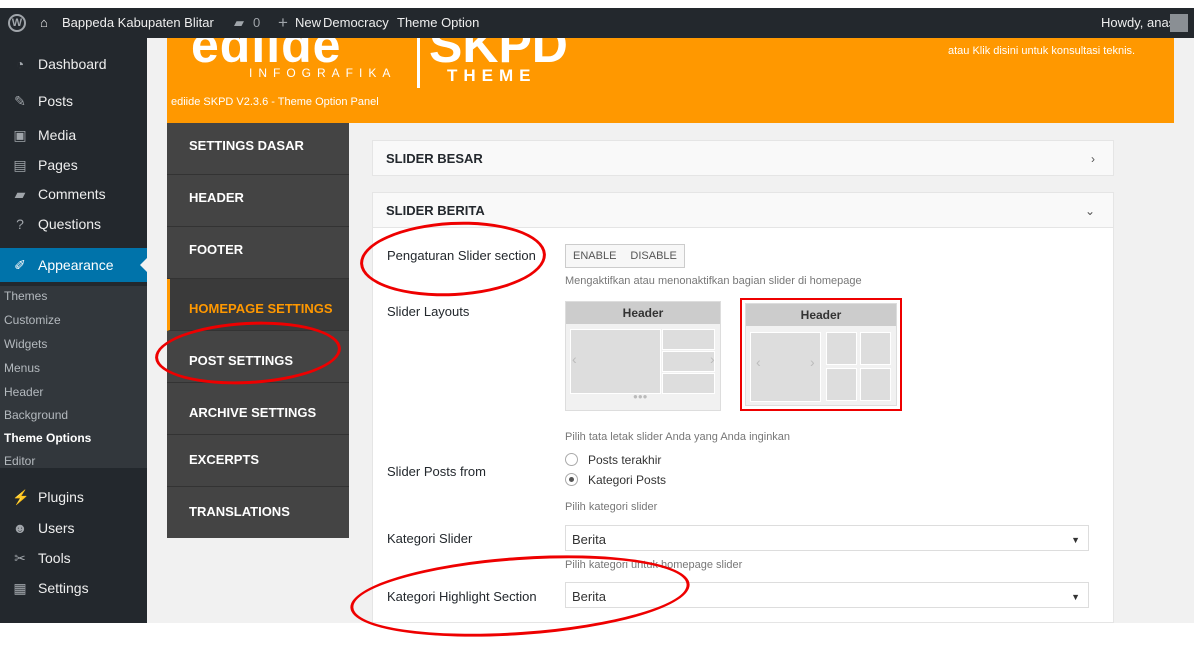 The width and height of the screenshot is (1194, 647). What do you see at coordinates (594, 256) in the screenshot?
I see `enable-button: ENABLE` at bounding box center [594, 256].